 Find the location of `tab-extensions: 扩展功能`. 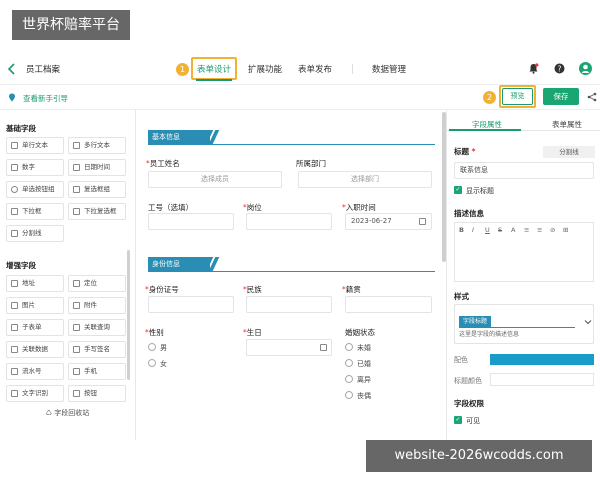

tab-extensions: 扩展功能 is located at coordinates (265, 69).